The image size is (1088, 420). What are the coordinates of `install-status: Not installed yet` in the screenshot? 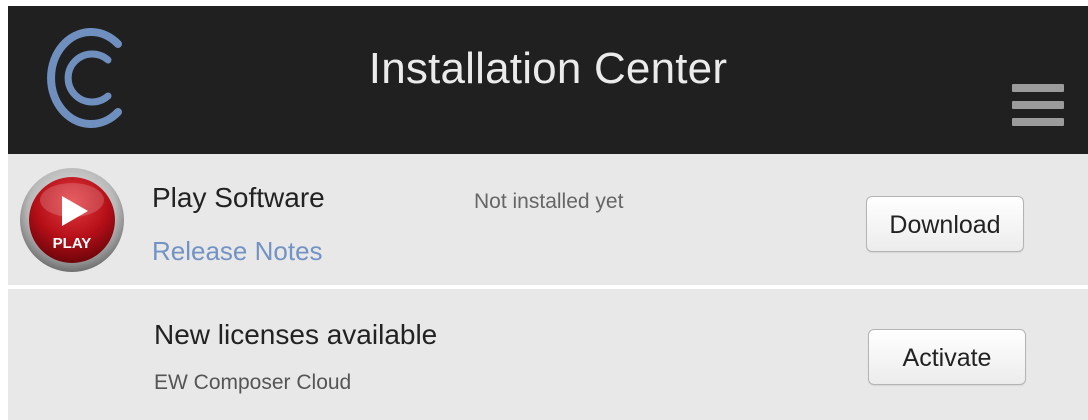 It's located at (549, 201).